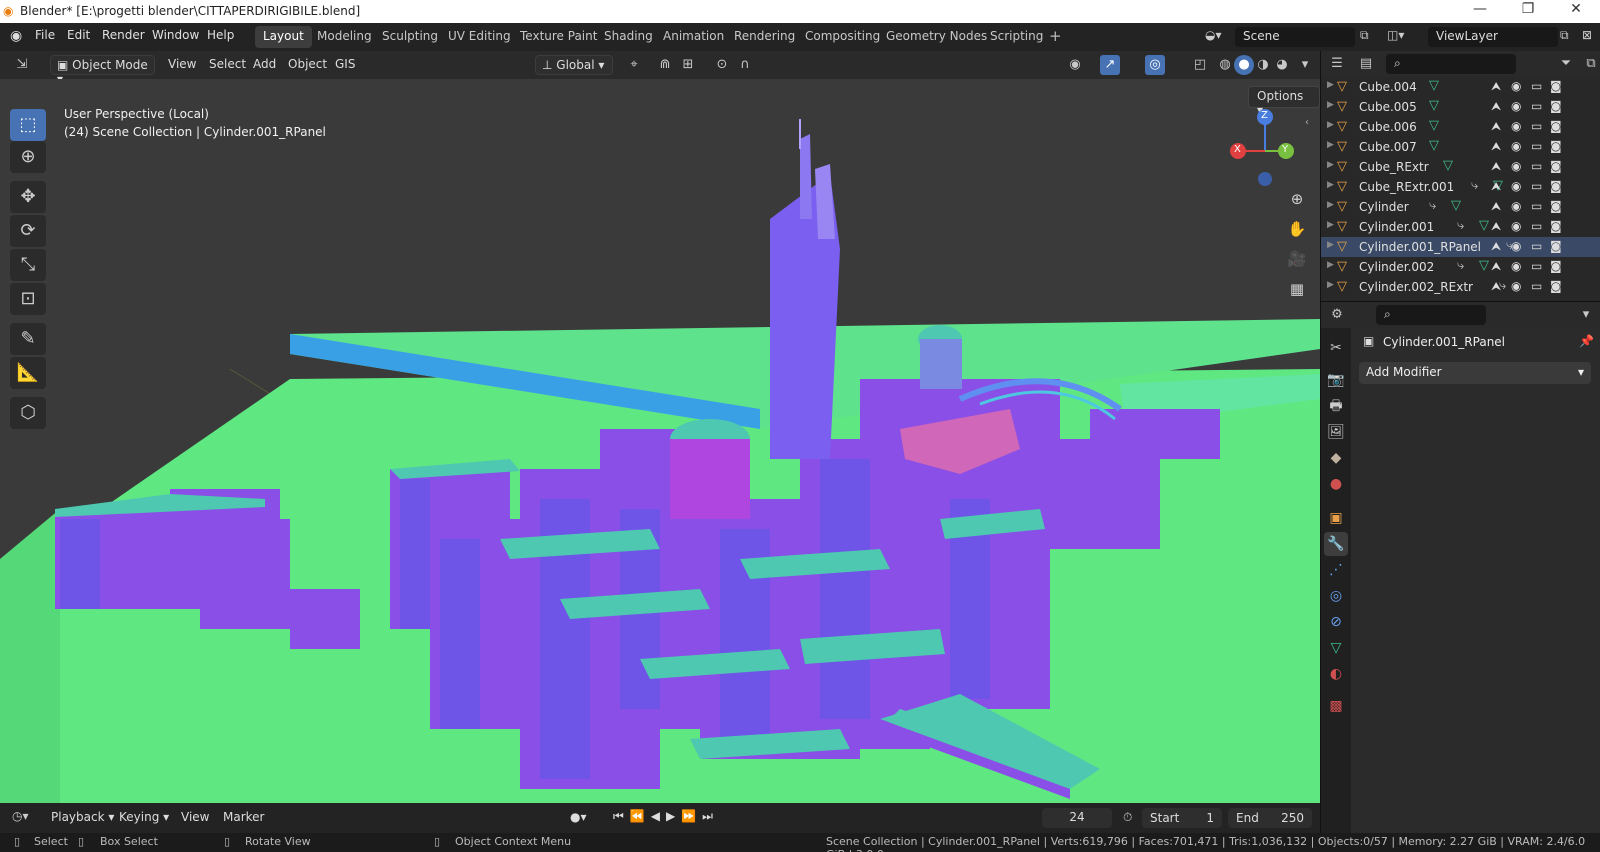 This screenshot has width=1600, height=852. What do you see at coordinates (1182, 818) in the screenshot?
I see `start-frame-field: Start 1` at bounding box center [1182, 818].